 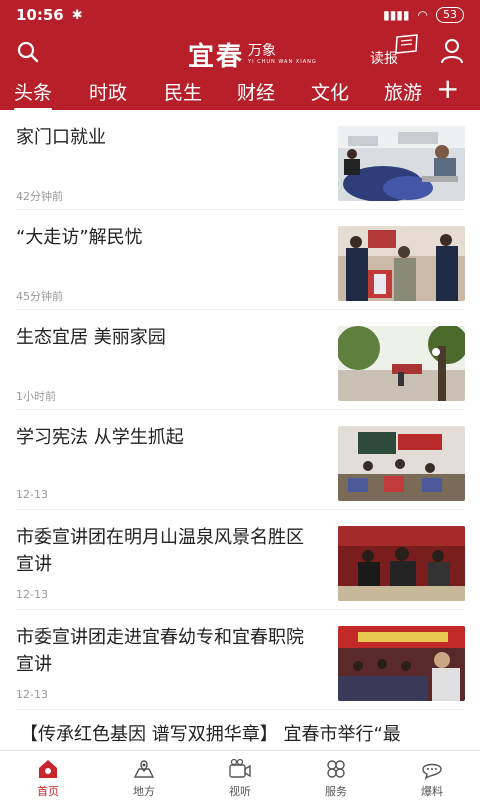 I want to click on nav-services: 服务, so click(x=336, y=776).